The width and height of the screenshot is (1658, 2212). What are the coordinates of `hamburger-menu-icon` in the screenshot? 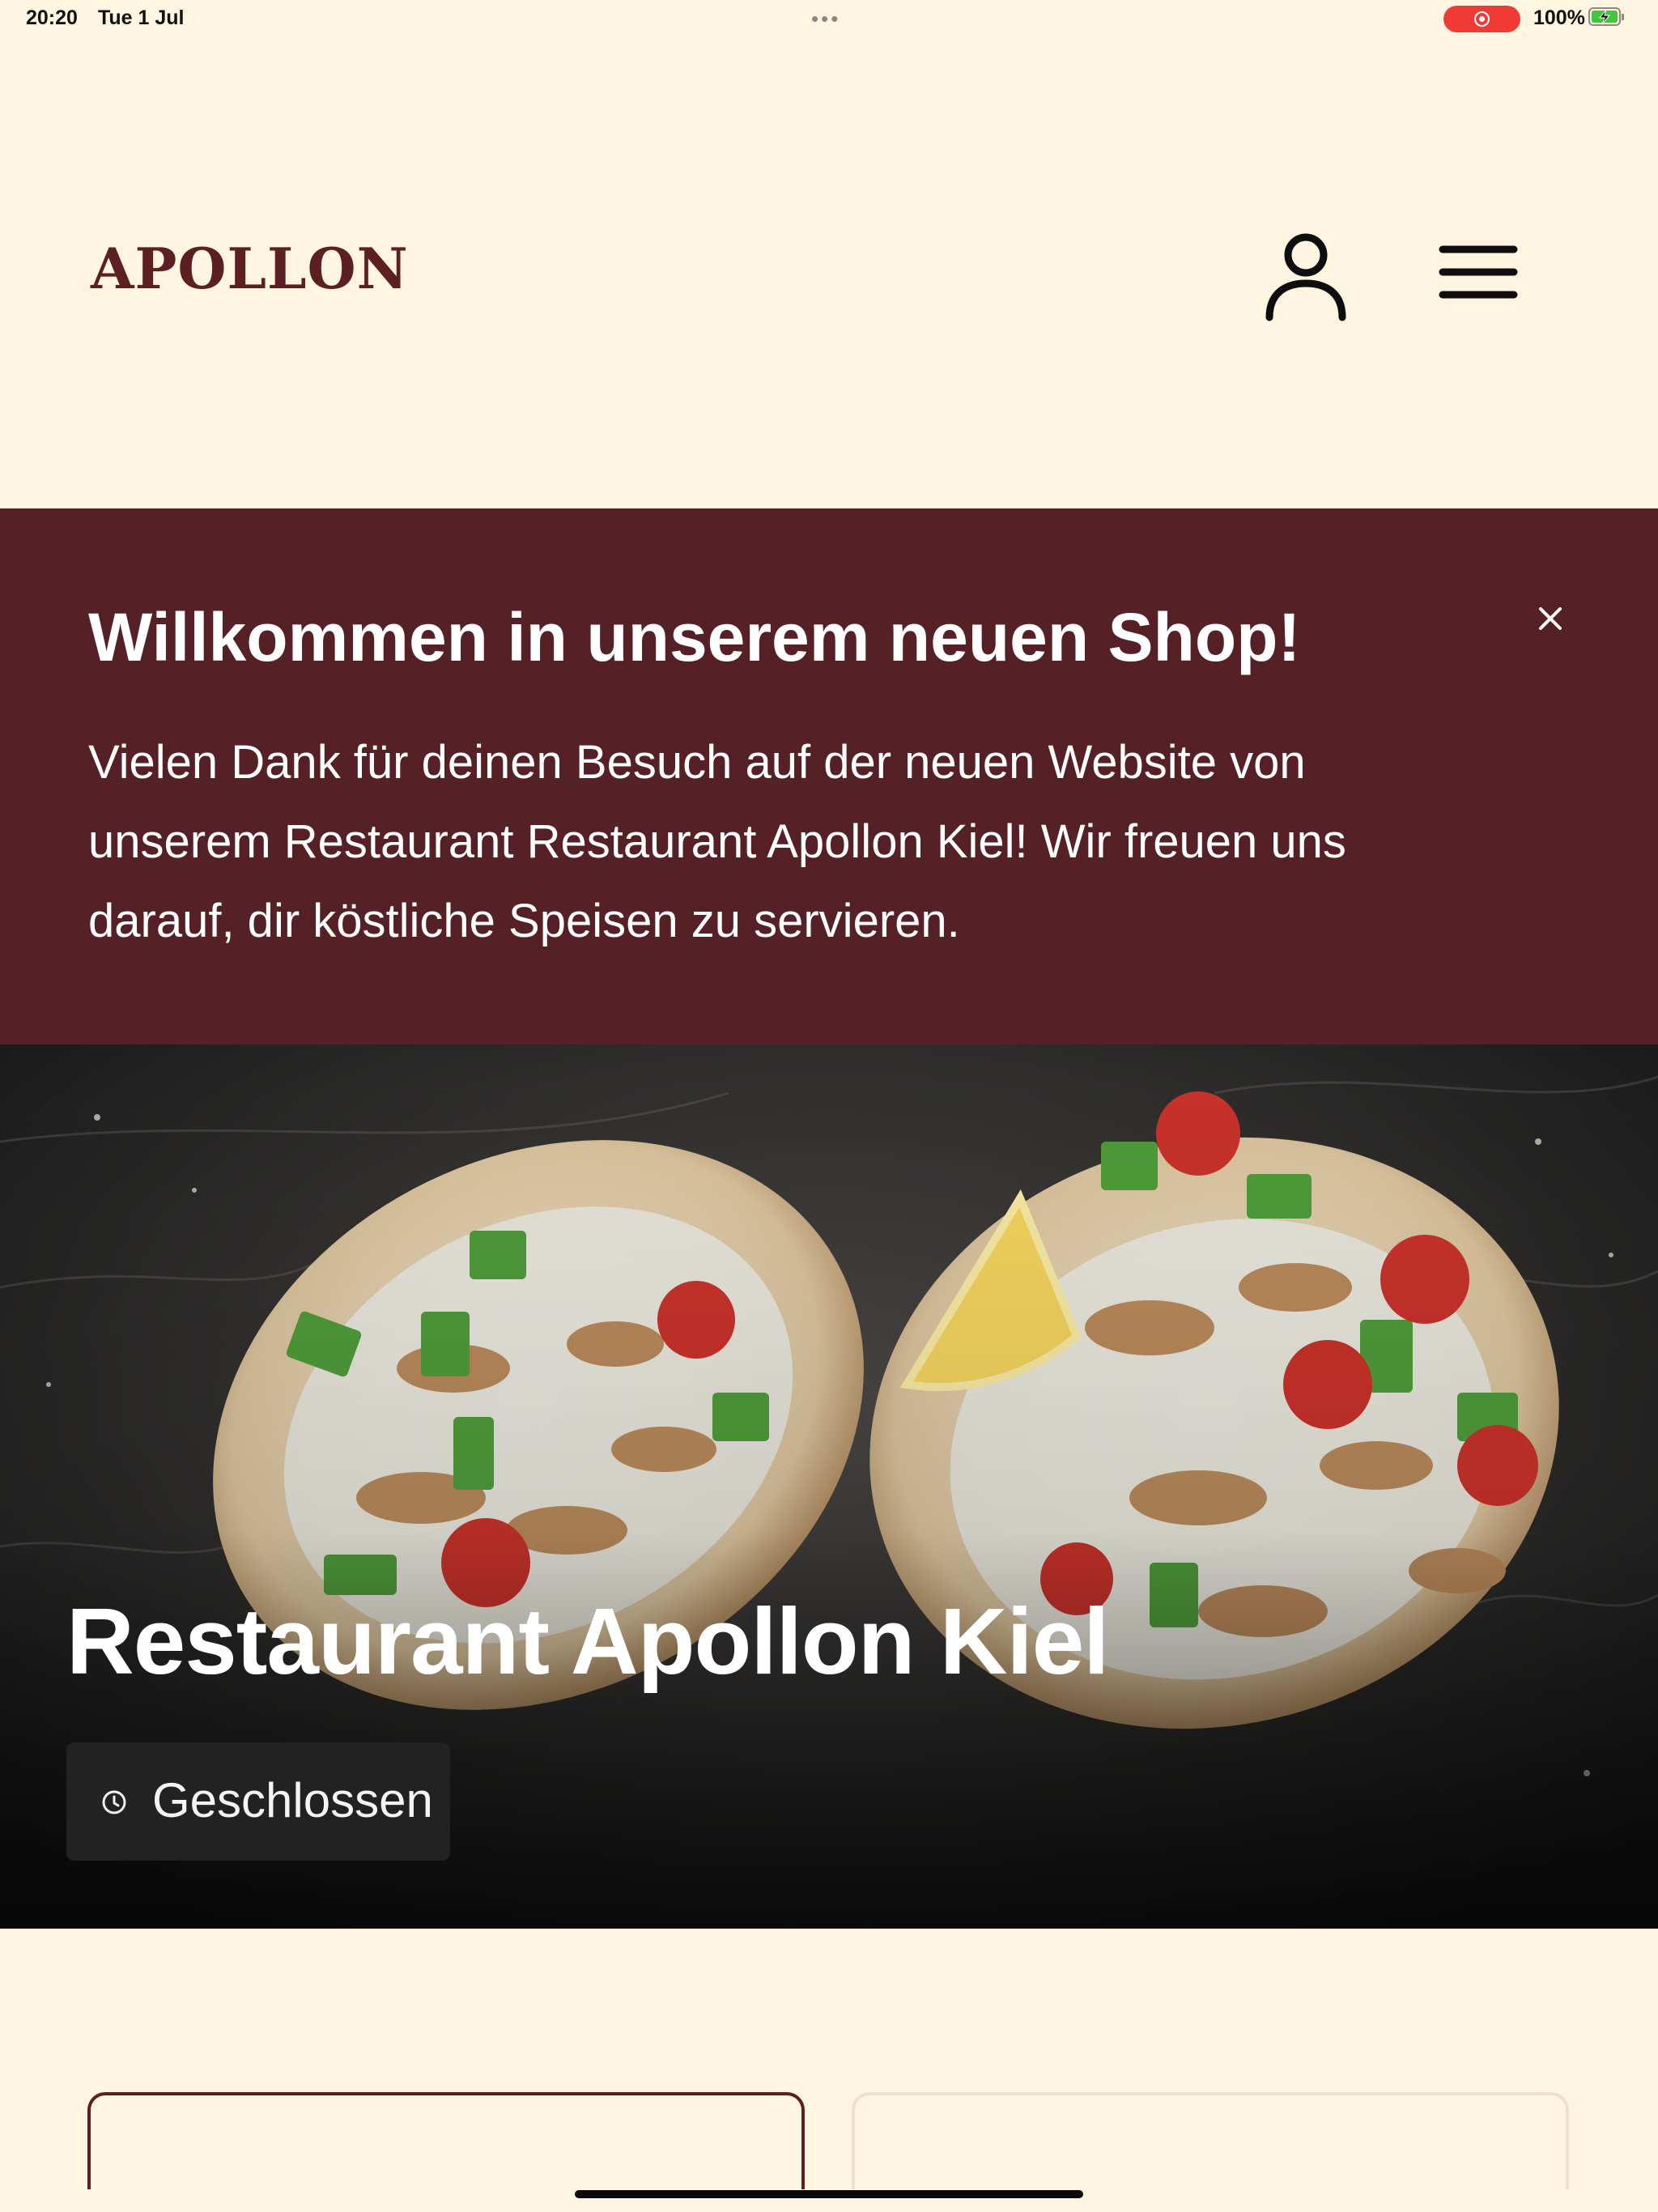 It's located at (1478, 272).